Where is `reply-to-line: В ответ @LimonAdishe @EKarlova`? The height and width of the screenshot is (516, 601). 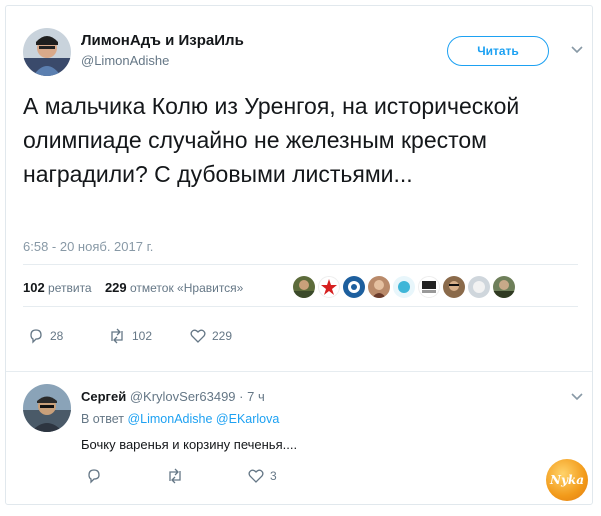 reply-to-line: В ответ @LimonAdishe @EKarlova is located at coordinates (180, 419).